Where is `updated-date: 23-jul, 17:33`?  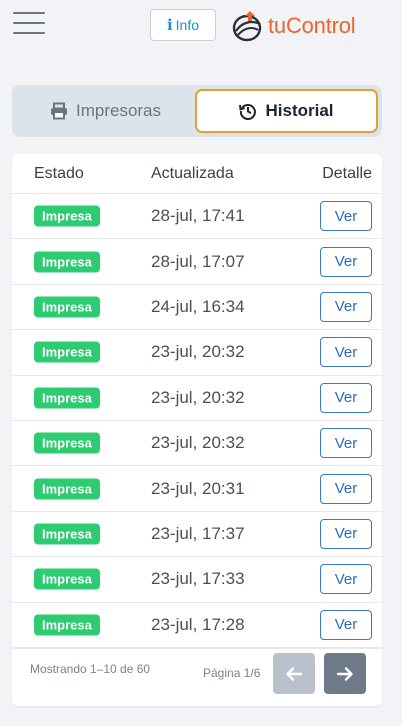 updated-date: 23-jul, 17:33 is located at coordinates (198, 579).